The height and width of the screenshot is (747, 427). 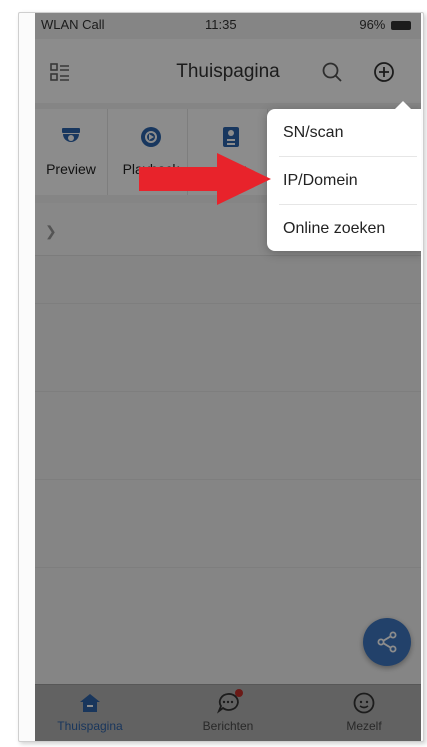 I want to click on menu-item-sn-scan: SN/scan, so click(x=344, y=132).